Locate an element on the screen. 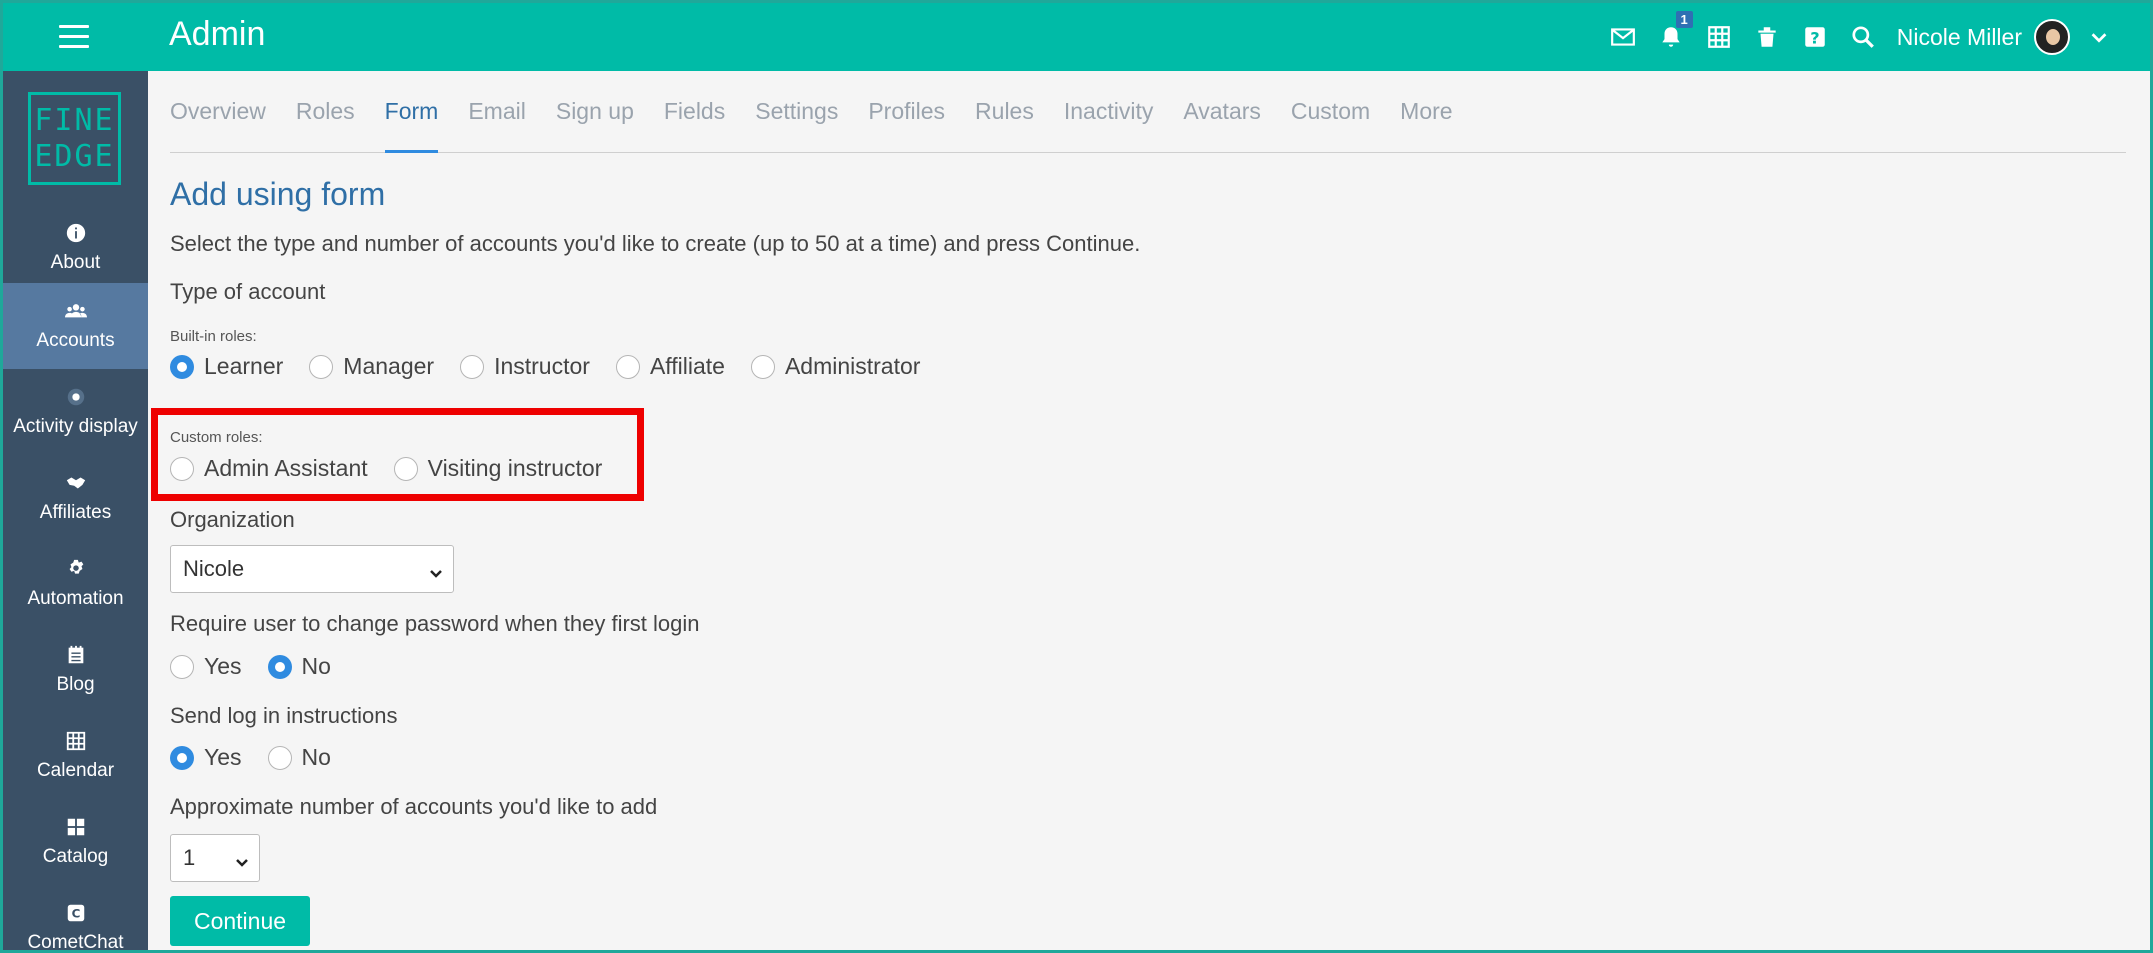  blog-icon is located at coordinates (75, 654).